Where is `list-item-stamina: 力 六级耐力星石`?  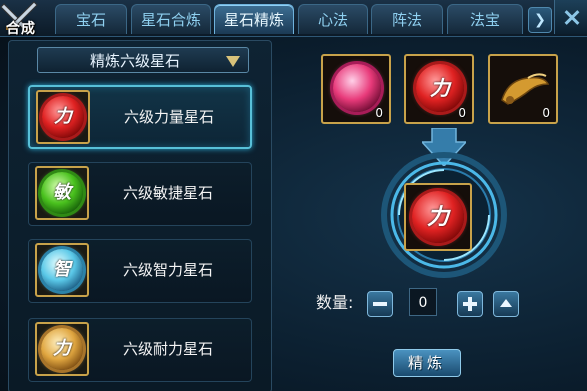
list-item-stamina: 力 六级耐力星石 is located at coordinates (140, 350).